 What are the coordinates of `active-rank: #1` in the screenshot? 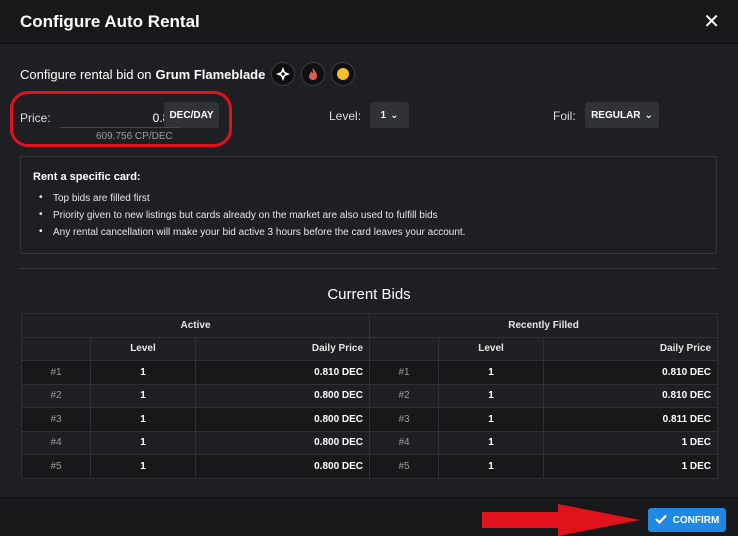 It's located at (56, 372).